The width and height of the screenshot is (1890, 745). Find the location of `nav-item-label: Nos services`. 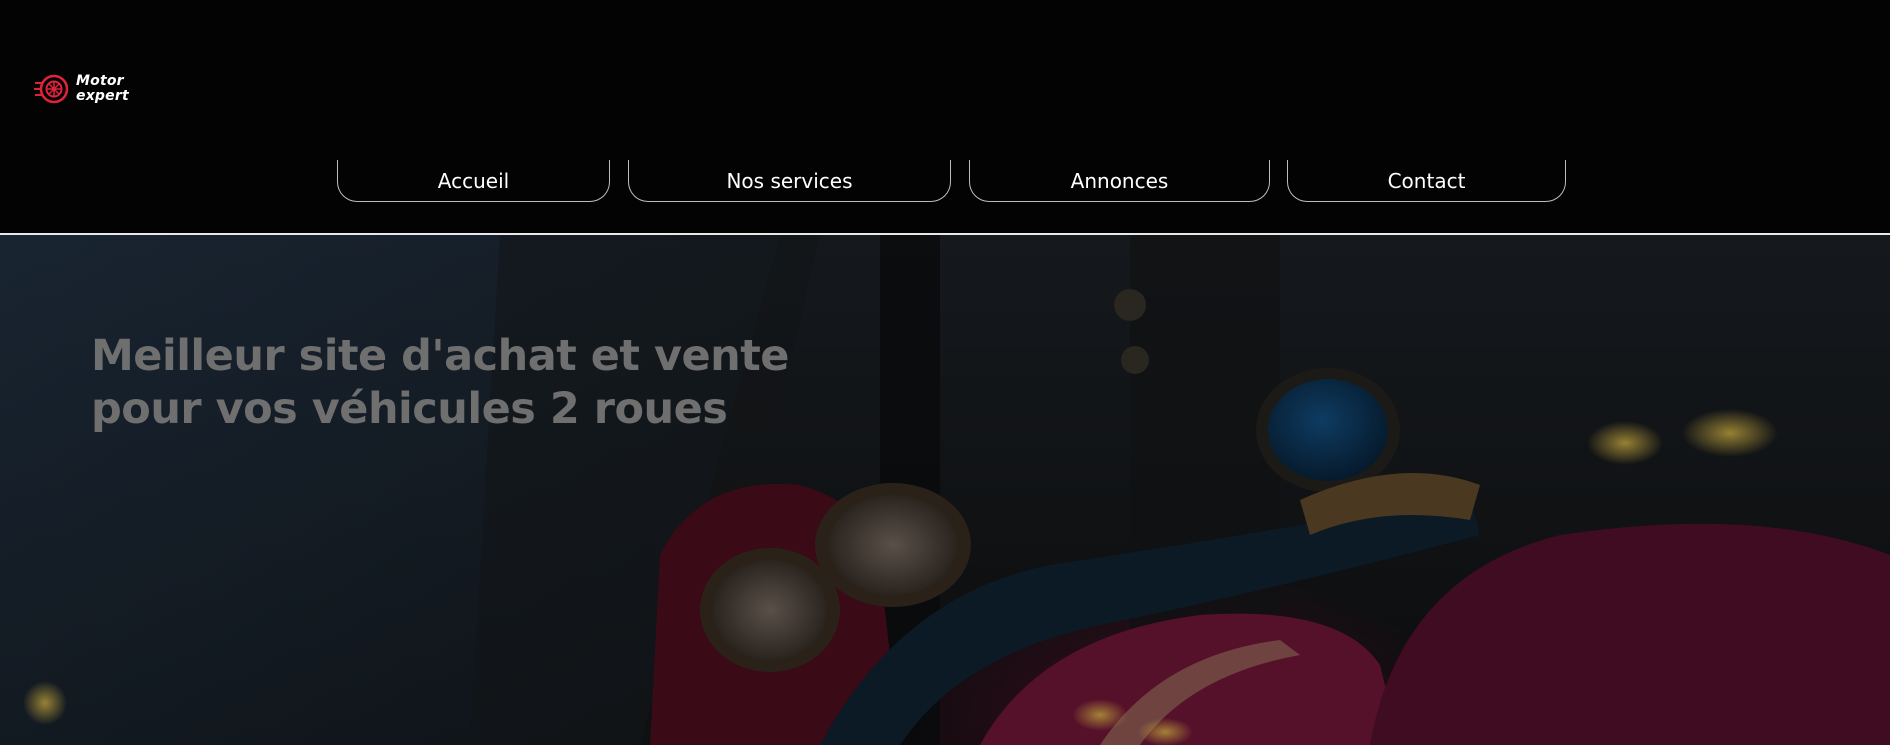

nav-item-label: Nos services is located at coordinates (789, 180).